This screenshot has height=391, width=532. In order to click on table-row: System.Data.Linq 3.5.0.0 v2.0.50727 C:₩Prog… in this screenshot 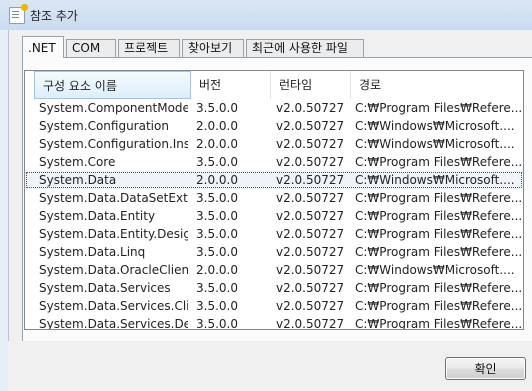, I will do `click(274, 252)`.